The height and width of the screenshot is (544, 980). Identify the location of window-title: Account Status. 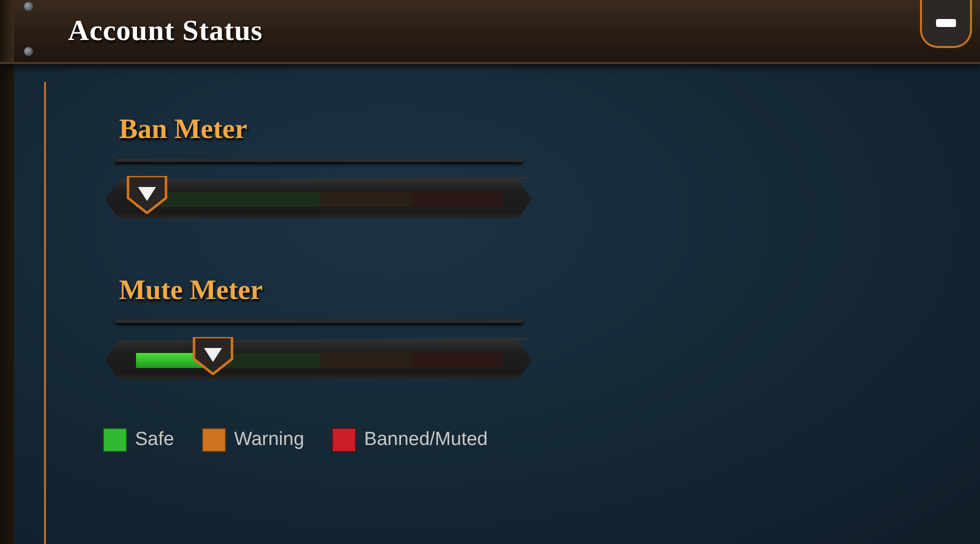
(165, 31).